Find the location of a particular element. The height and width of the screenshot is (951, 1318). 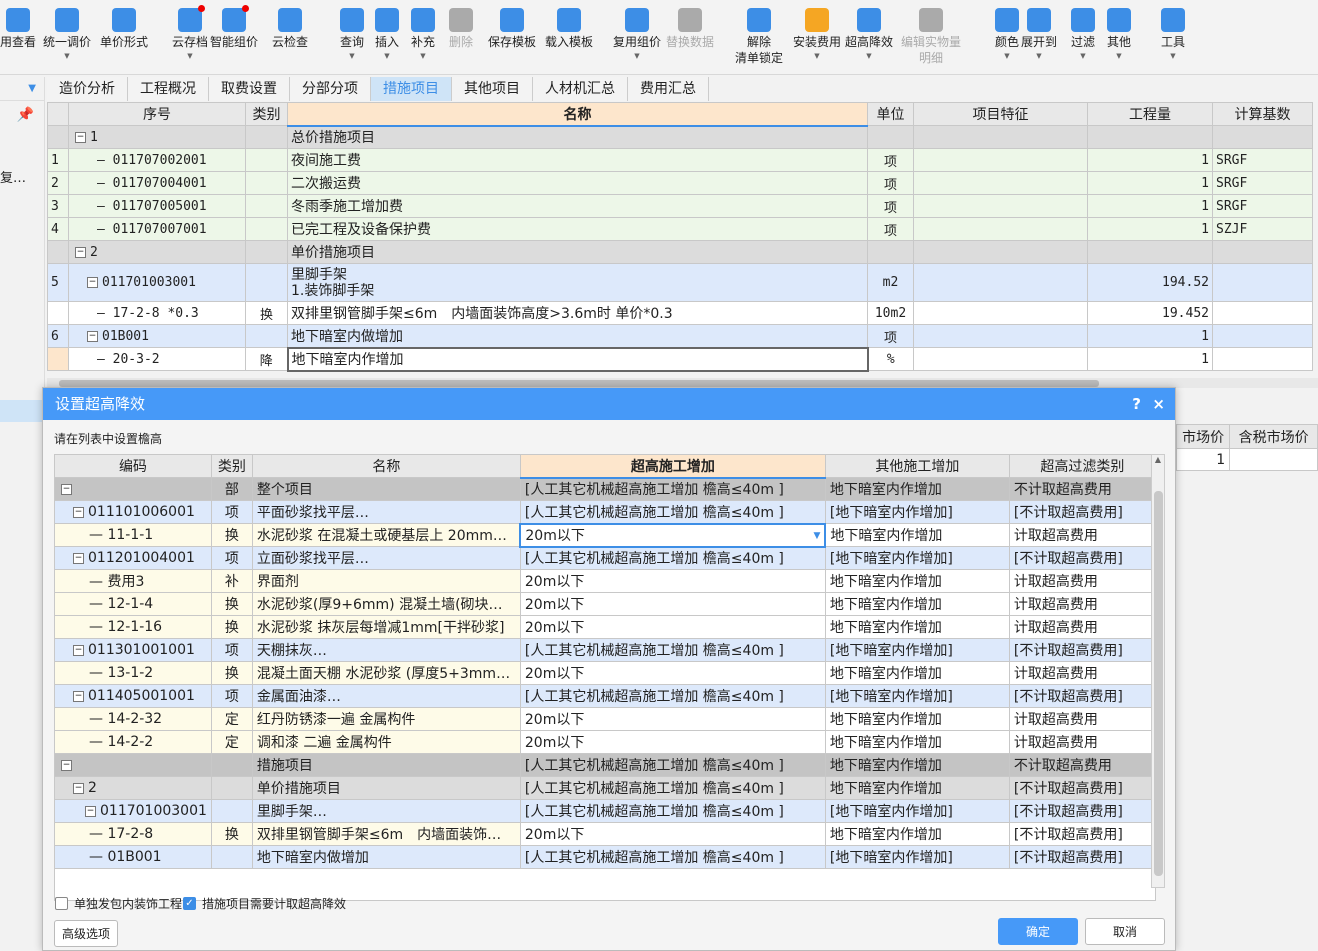

vertical-scrollbar: ▲ is located at coordinates (1158, 671).